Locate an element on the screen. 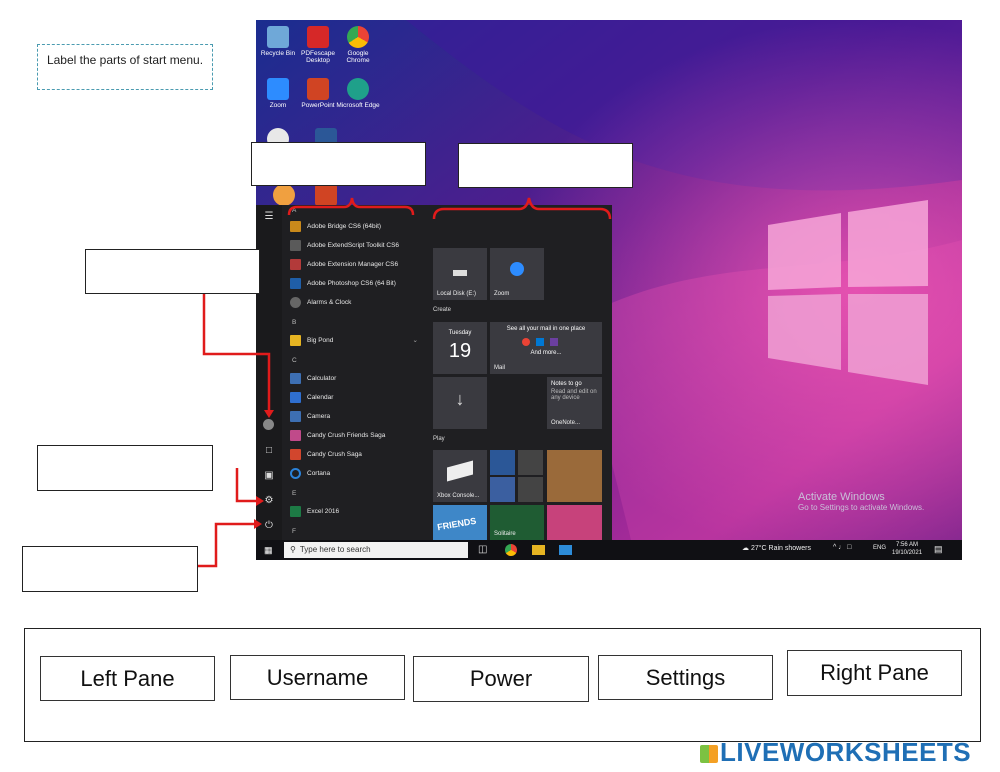  zoom-icon is located at coordinates (517, 269).